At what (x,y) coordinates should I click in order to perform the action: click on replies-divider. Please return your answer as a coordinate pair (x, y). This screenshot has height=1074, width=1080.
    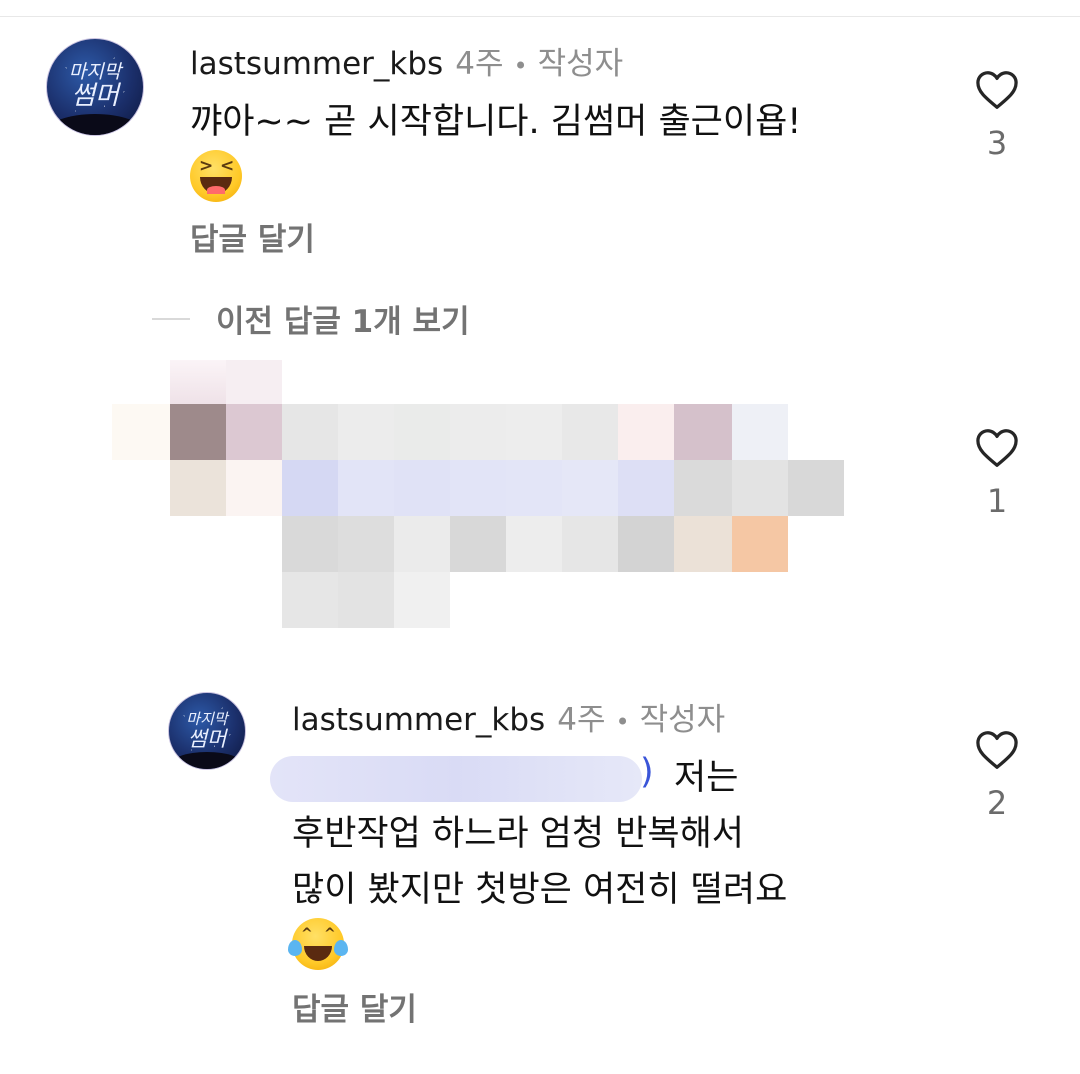
    Looking at the image, I should click on (171, 318).